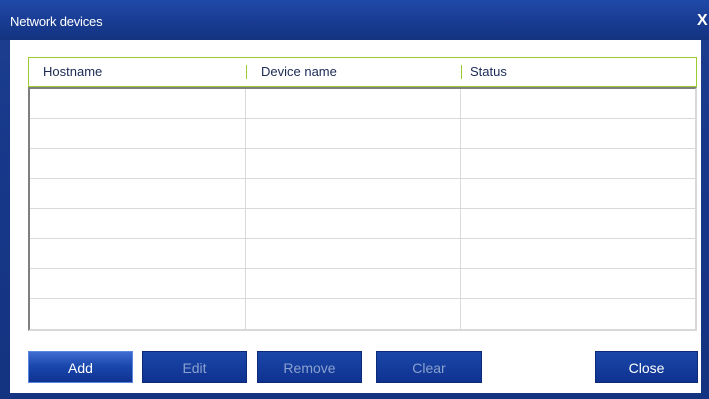 This screenshot has height=399, width=709. Describe the element at coordinates (72, 72) in the screenshot. I see `column-header-hostname: Hostname` at that location.